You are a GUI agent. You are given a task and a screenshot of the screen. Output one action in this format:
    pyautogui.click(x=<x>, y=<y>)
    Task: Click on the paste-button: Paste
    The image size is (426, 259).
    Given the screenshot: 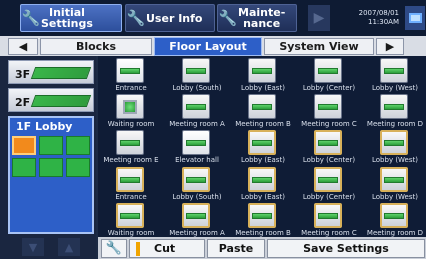 What is the action you would take?
    pyautogui.click(x=236, y=248)
    